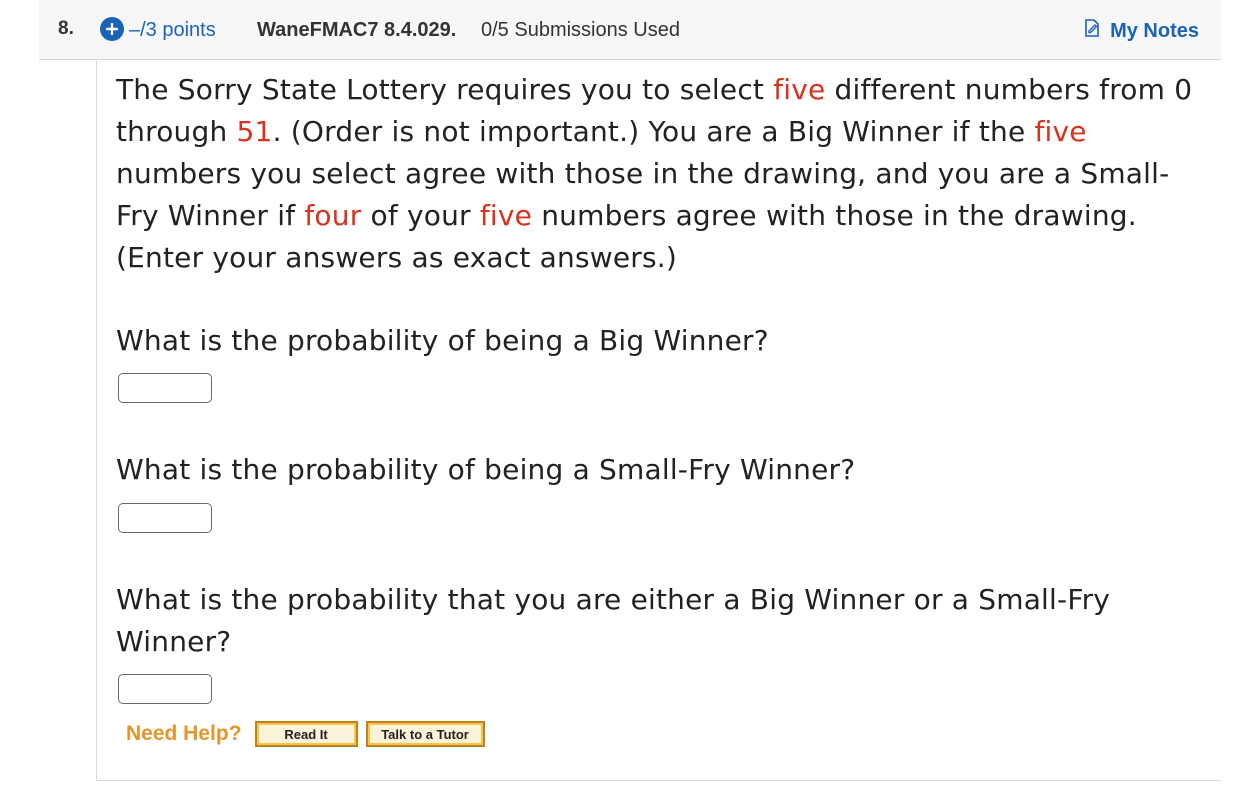  What do you see at coordinates (254, 131) in the screenshot?
I see `problem-value: 51` at bounding box center [254, 131].